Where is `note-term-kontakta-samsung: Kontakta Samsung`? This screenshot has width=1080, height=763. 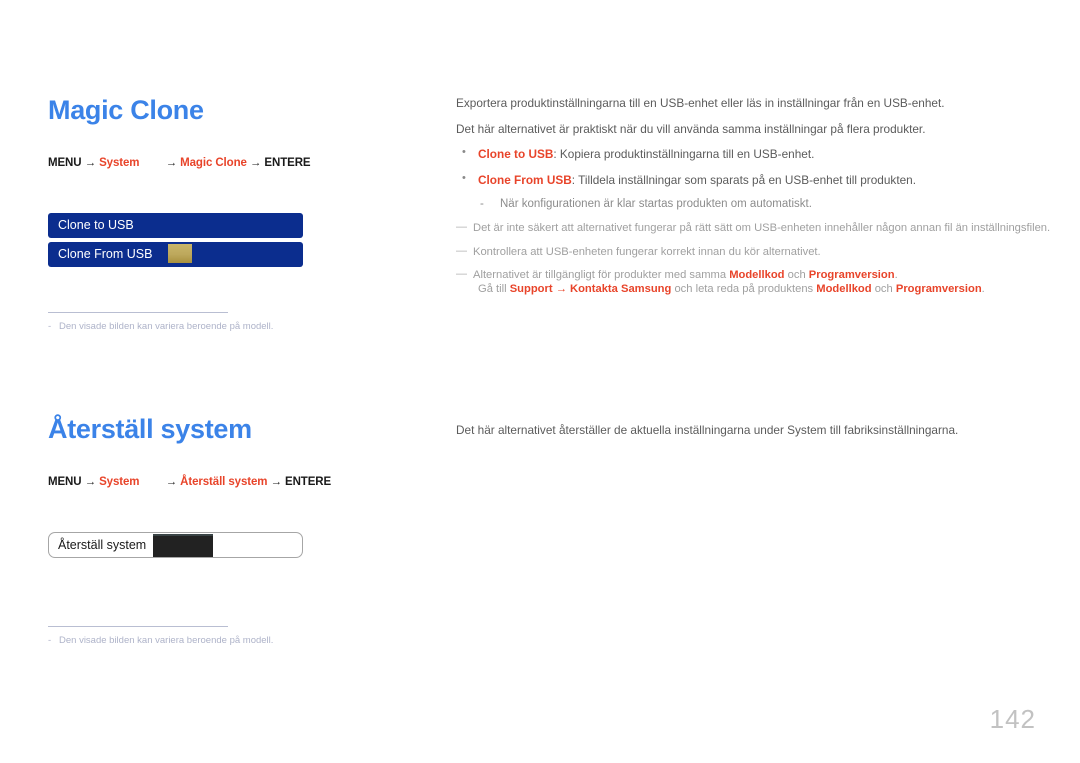 note-term-kontakta-samsung: Kontakta Samsung is located at coordinates (621, 289).